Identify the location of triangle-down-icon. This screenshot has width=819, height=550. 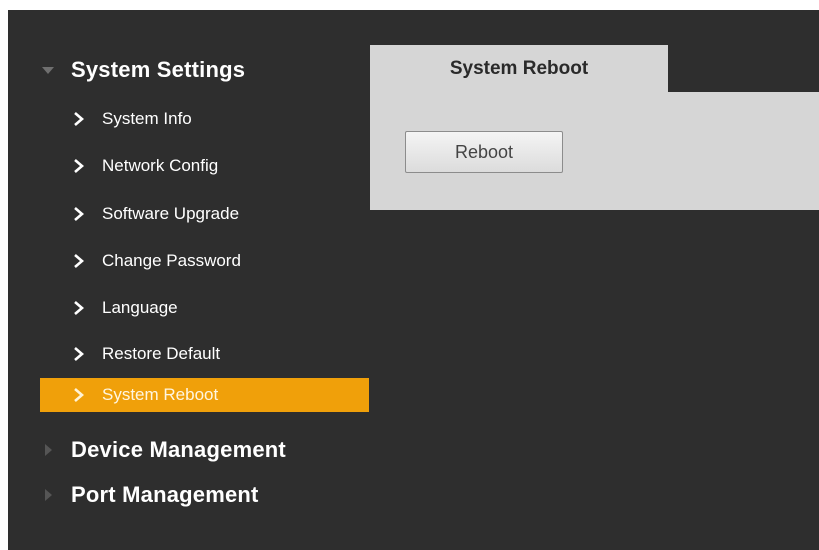
(48, 70).